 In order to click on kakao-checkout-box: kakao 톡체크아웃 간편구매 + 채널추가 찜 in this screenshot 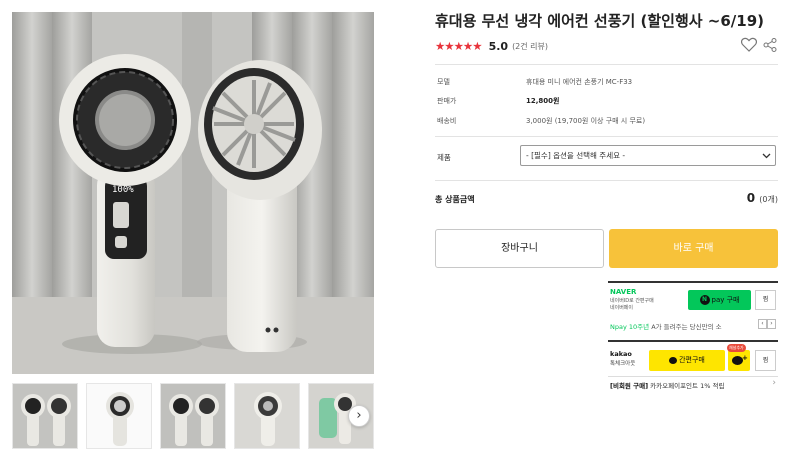, I will do `click(693, 357)`.